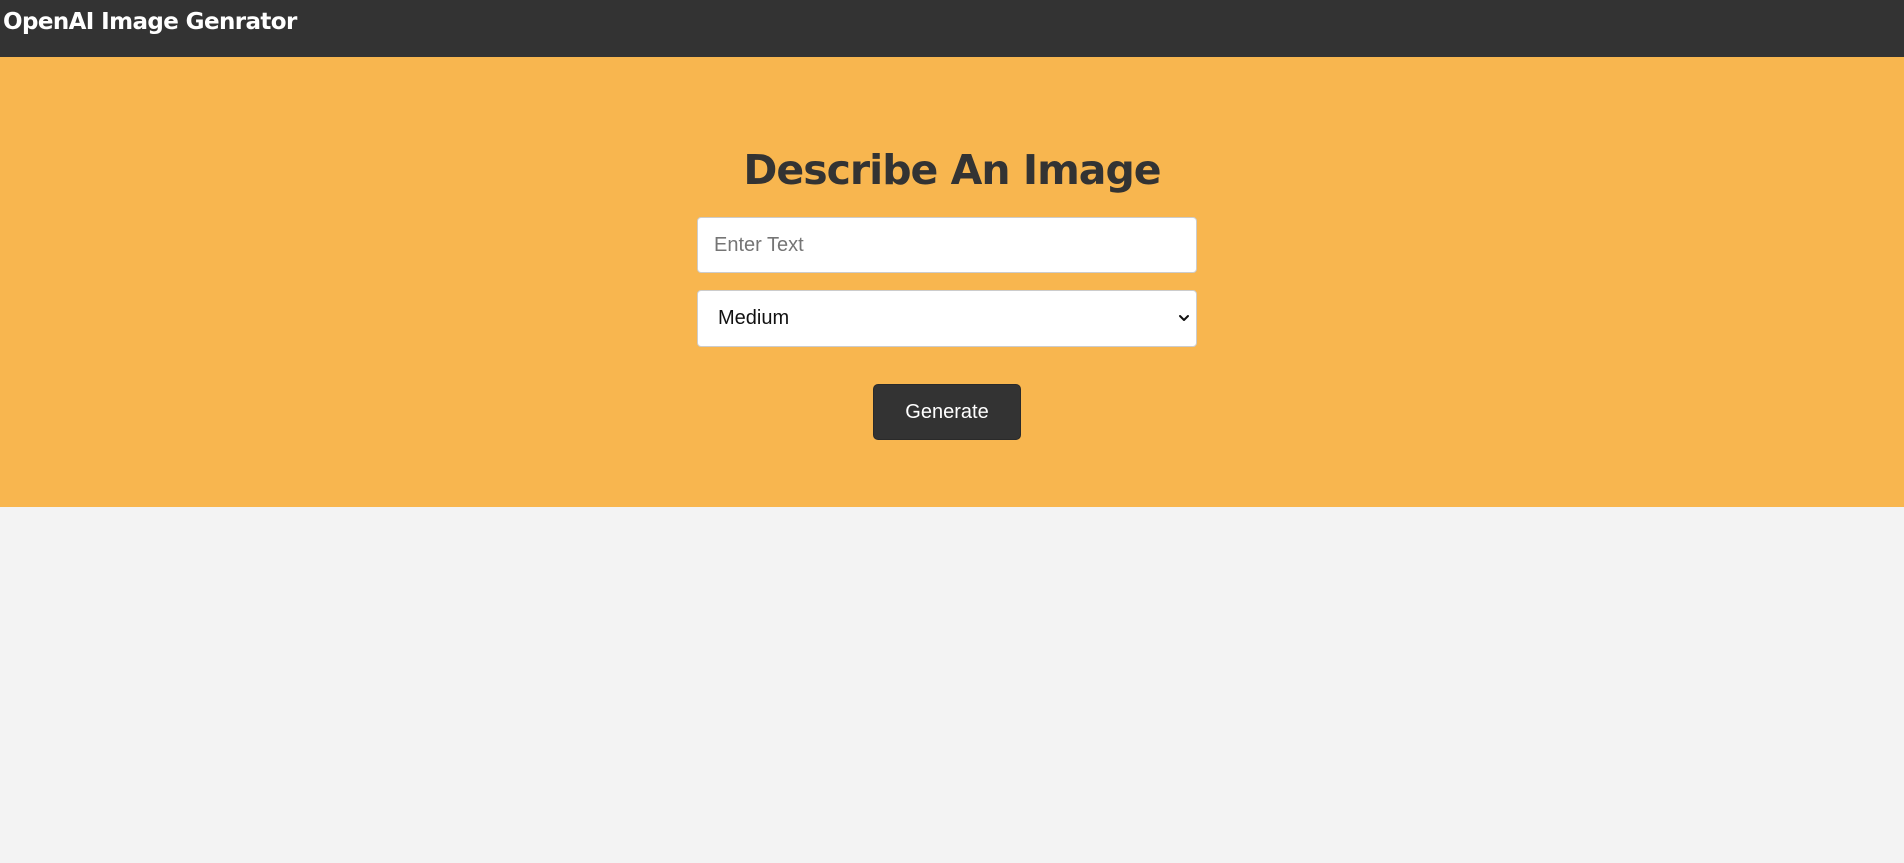  I want to click on size-select: Medium, so click(947, 318).